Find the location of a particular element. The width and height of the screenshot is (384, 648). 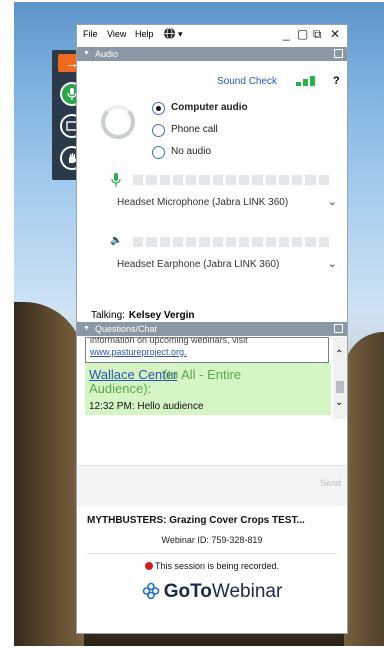

label-phone-call: Phone call is located at coordinates (194, 129).